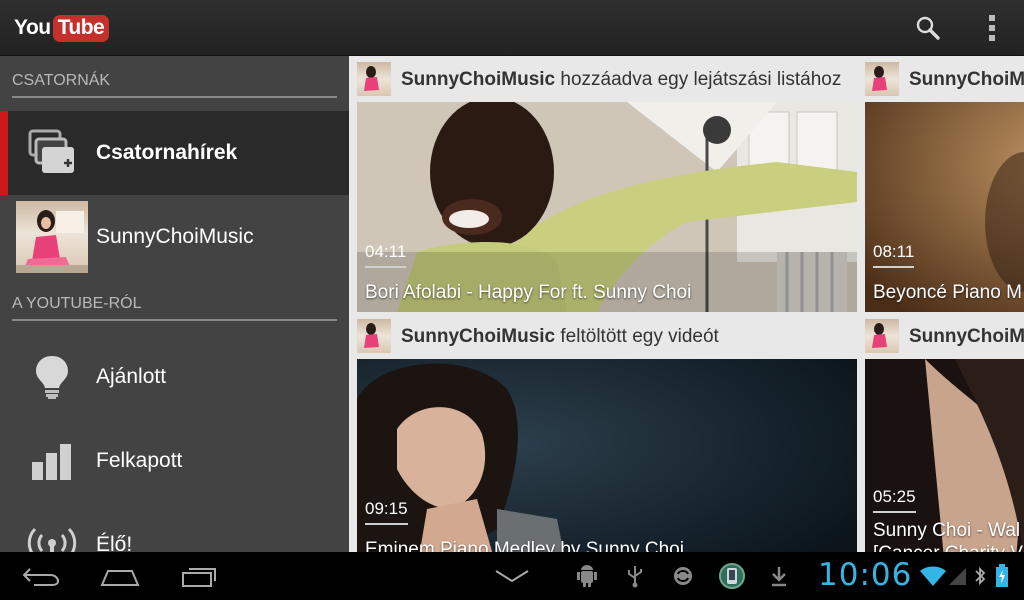  Describe the element at coordinates (528, 292) in the screenshot. I see `video-title: Bori Afolabi - Happy For ft. Sunny Choi` at that location.